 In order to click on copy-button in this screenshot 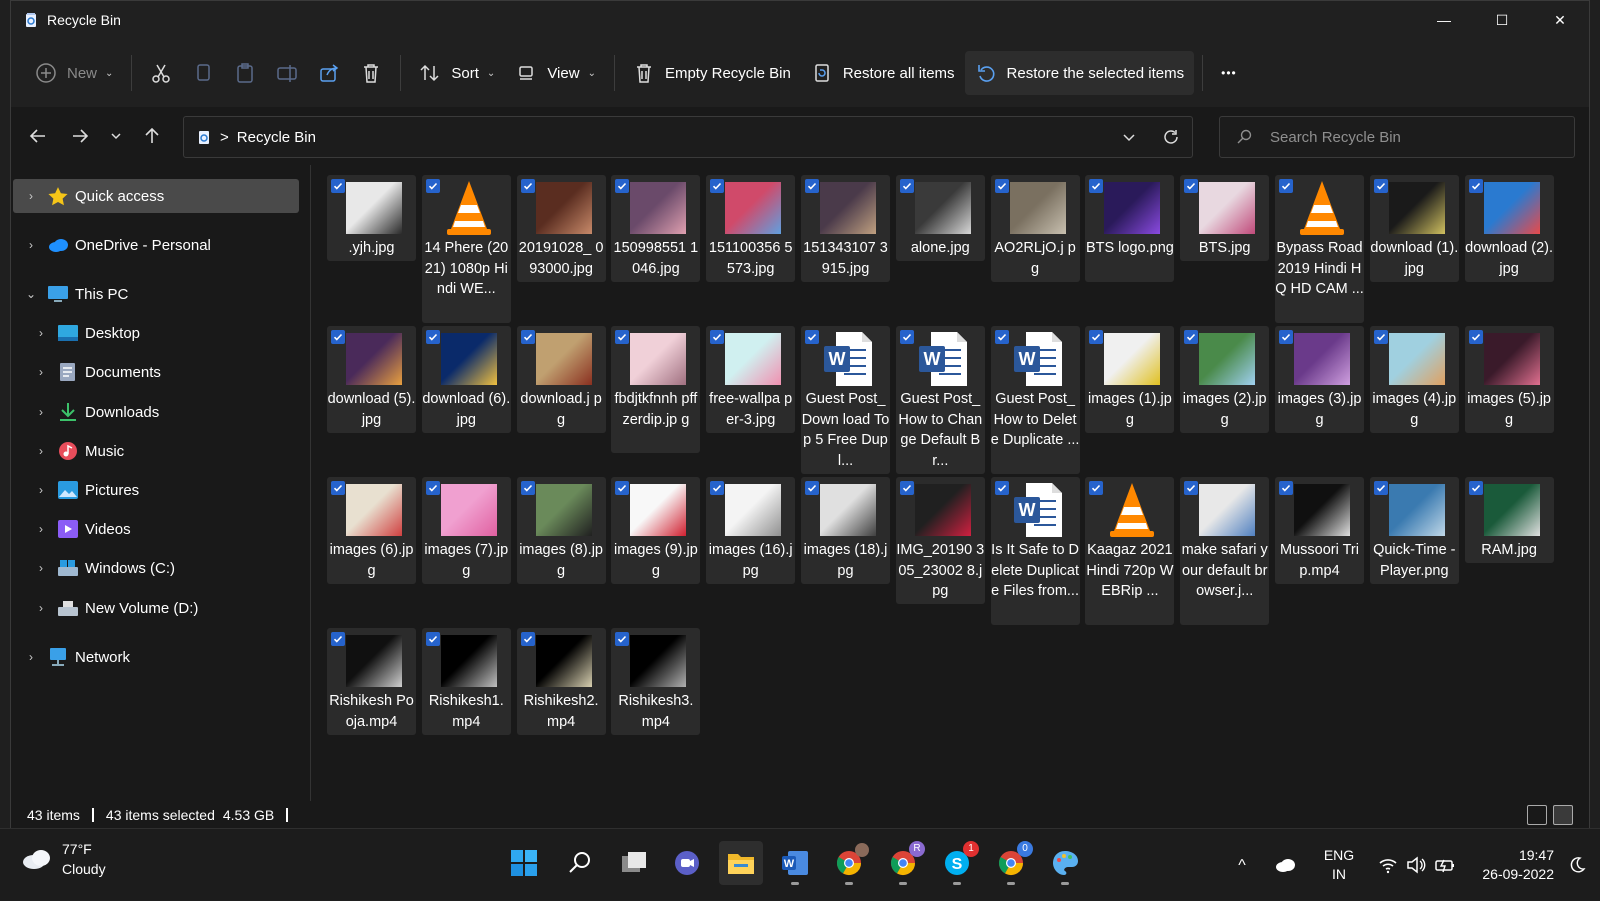, I will do `click(203, 73)`.